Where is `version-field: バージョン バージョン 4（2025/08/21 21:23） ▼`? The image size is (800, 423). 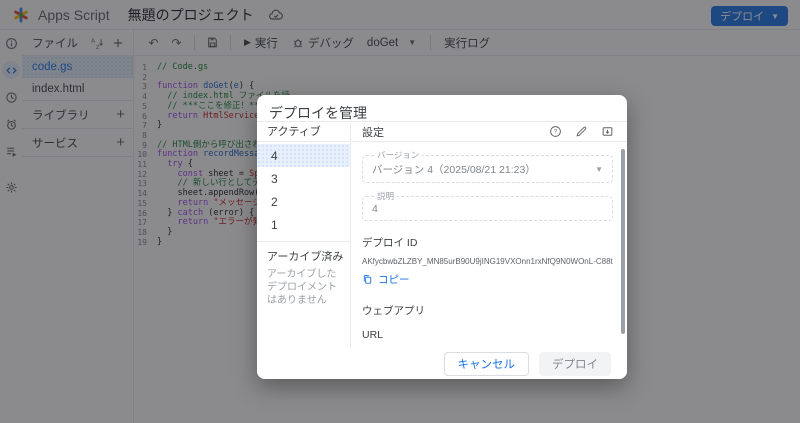
version-field: バージョン バージョン 4（2025/08/21 21:23） ▼ is located at coordinates (487, 166).